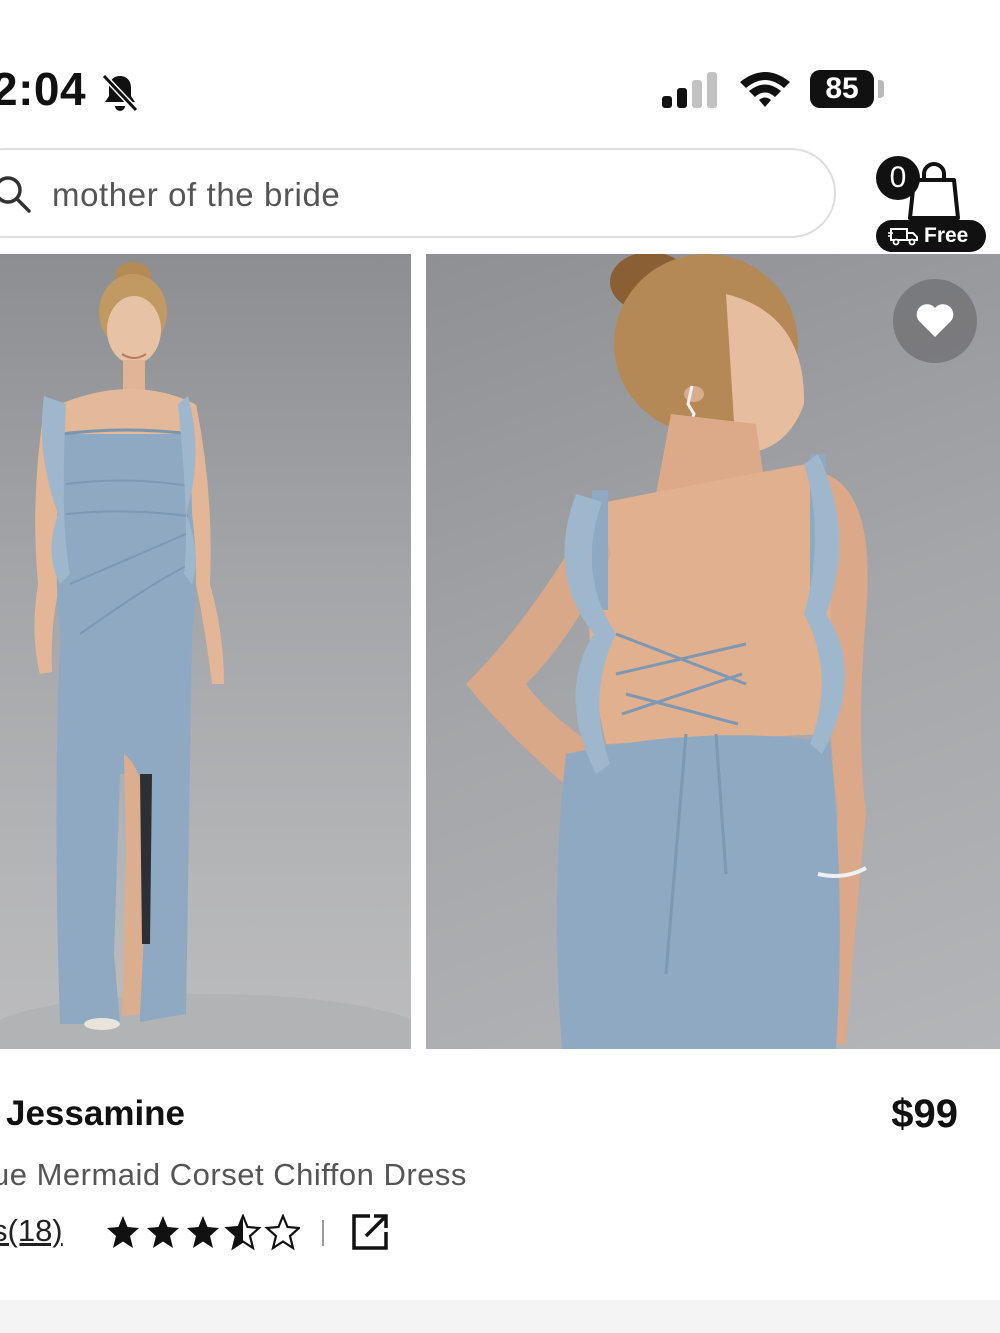 This screenshot has height=1333, width=1000. What do you see at coordinates (233, 1175) in the screenshot?
I see `product-title: ue Mermaid Corset Chiffon Dress` at bounding box center [233, 1175].